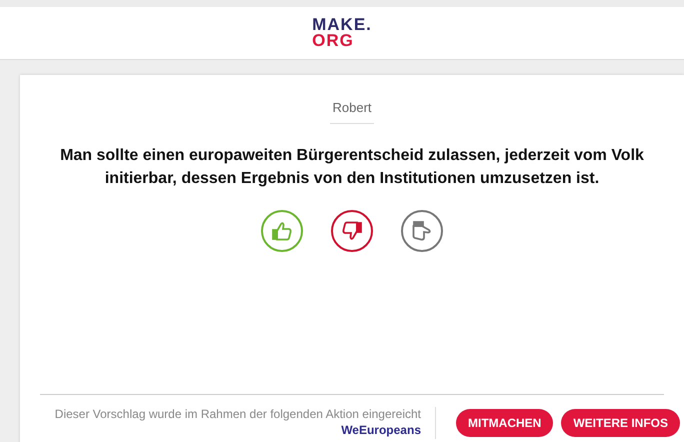 This screenshot has width=684, height=442. I want to click on campaign-link: WeEuropeans, so click(381, 430).